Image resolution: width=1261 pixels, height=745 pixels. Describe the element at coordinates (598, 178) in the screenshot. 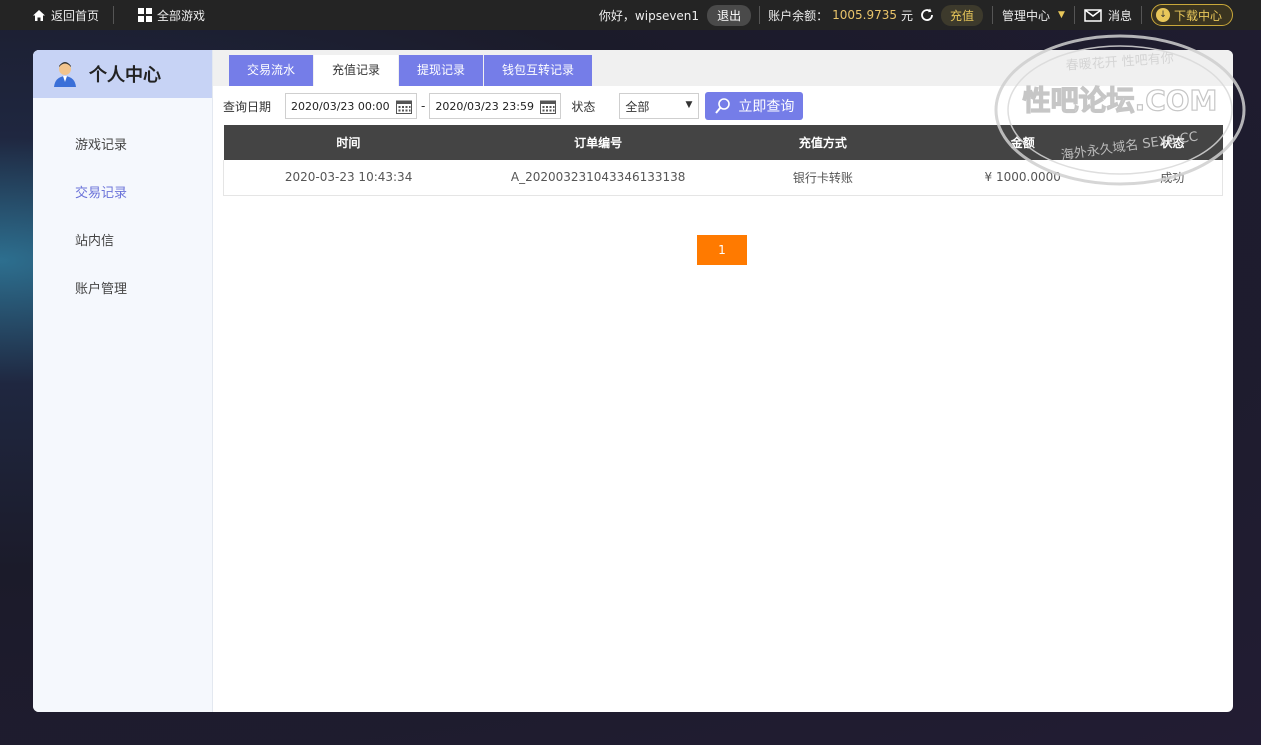

I see `cell-order-id: A_202003231043346133138` at that location.